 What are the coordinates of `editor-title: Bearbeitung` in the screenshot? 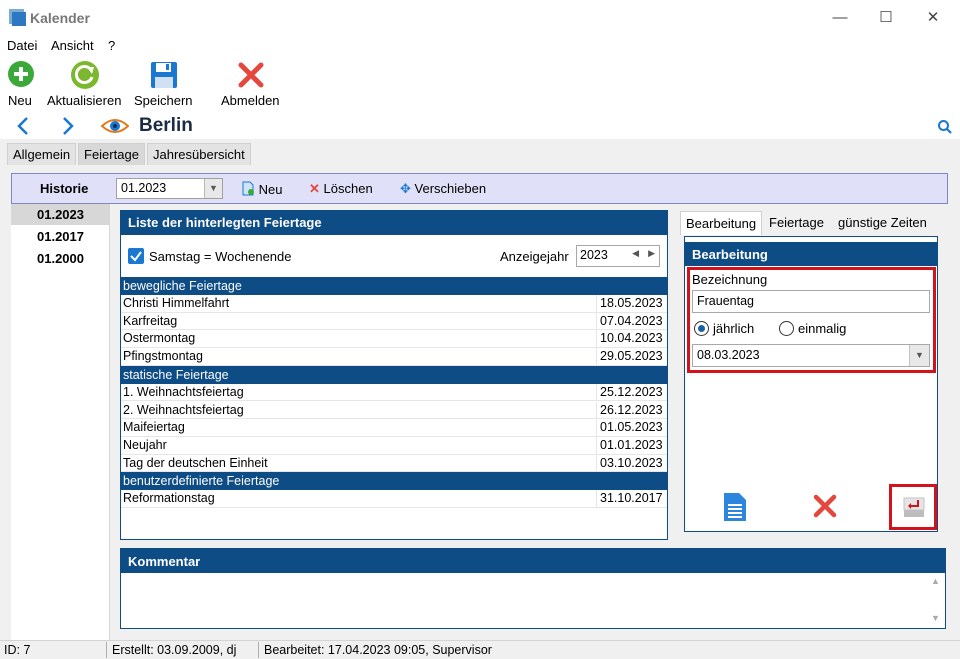 It's located at (811, 254).